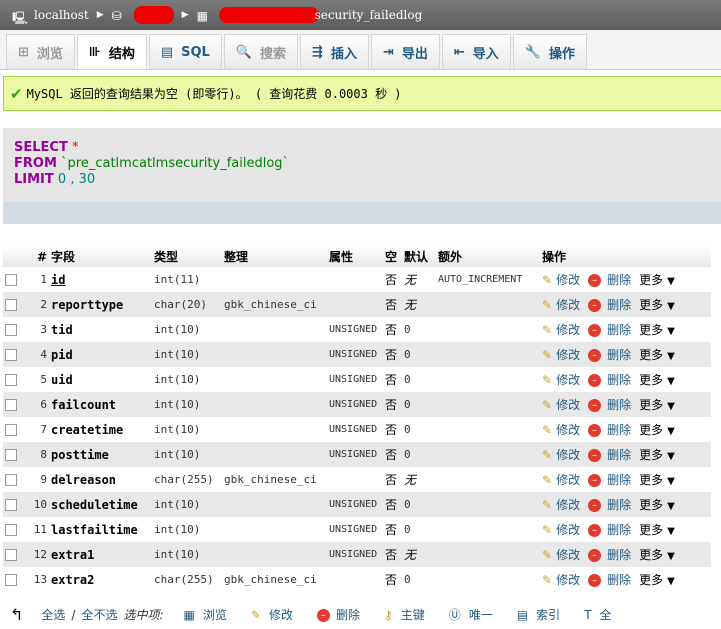 The image size is (721, 629). I want to click on table-row: 8 posttime int(10) UNSIGNED 否 0 ✎ 修改 – 删除 更多 ▼, so click(357, 454).